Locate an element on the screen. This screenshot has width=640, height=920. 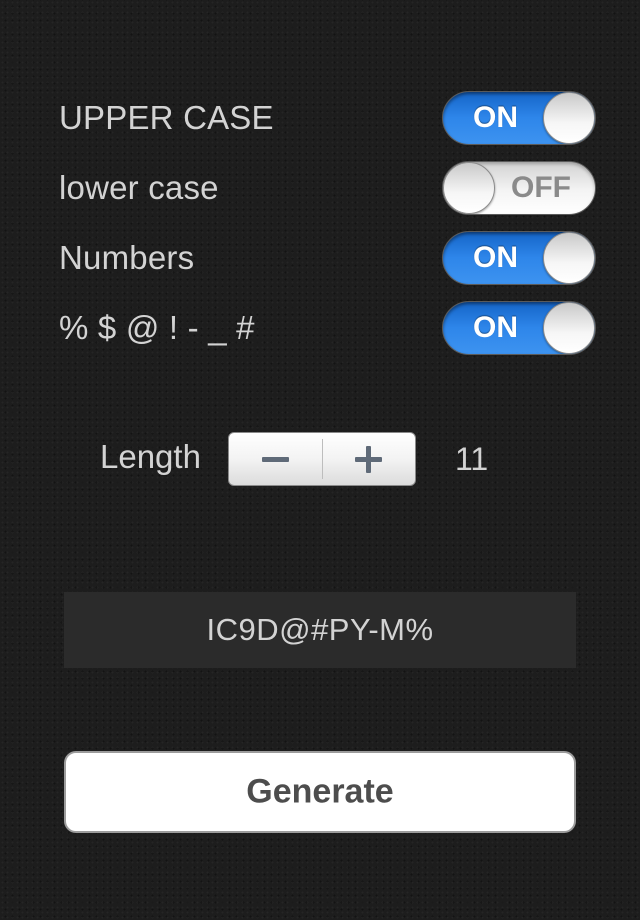
increment-button is located at coordinates (369, 459).